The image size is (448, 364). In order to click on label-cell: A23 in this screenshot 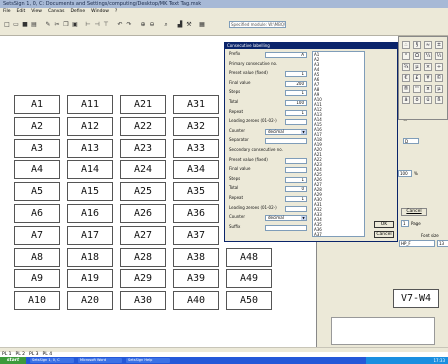, I will do `click(143, 148)`.